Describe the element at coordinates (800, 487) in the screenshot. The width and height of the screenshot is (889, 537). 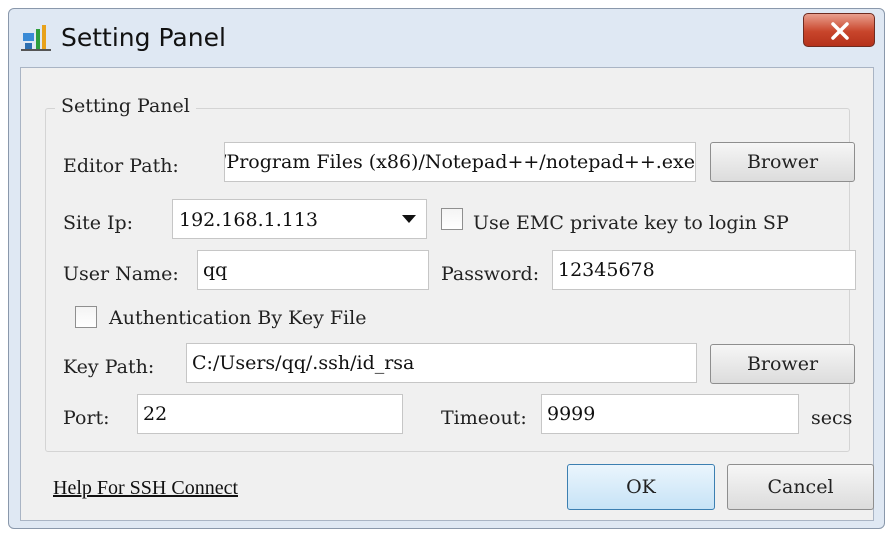
I see `cancel-button: Cancel` at that location.